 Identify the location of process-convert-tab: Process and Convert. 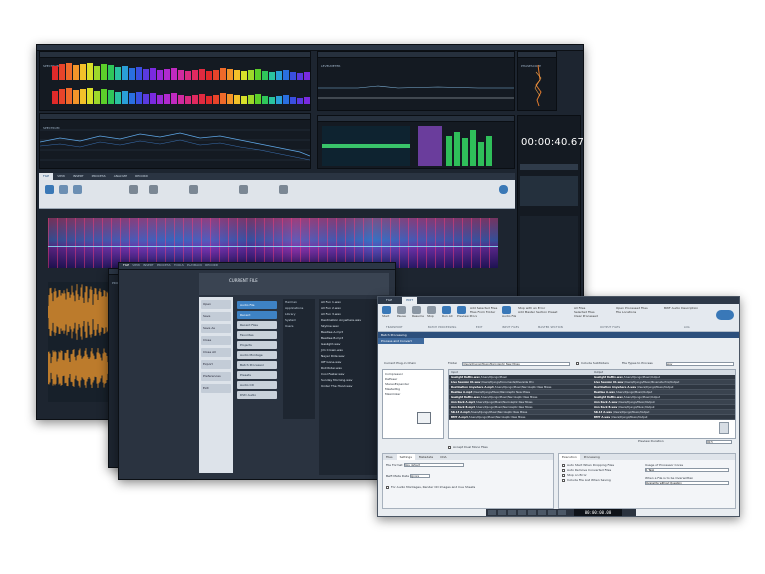
(401, 341).